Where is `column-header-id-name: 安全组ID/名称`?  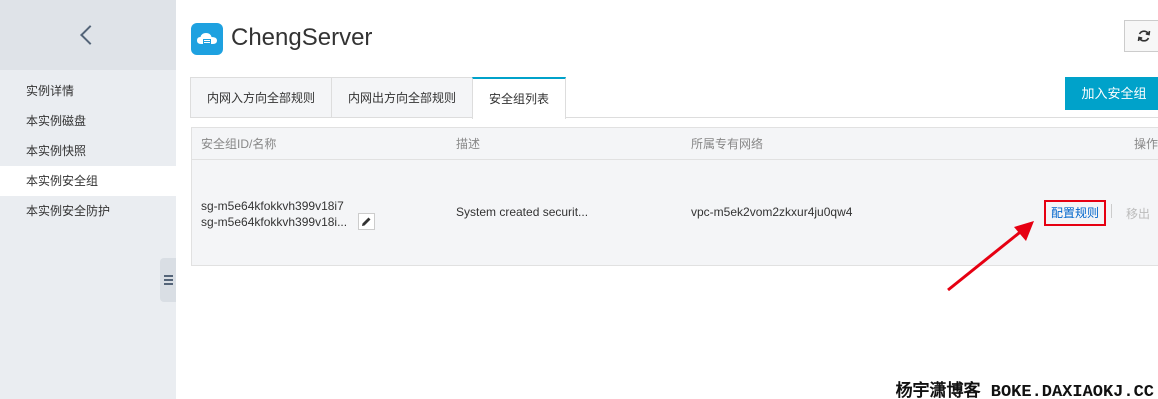
column-header-id-name: 安全组ID/名称 is located at coordinates (239, 144).